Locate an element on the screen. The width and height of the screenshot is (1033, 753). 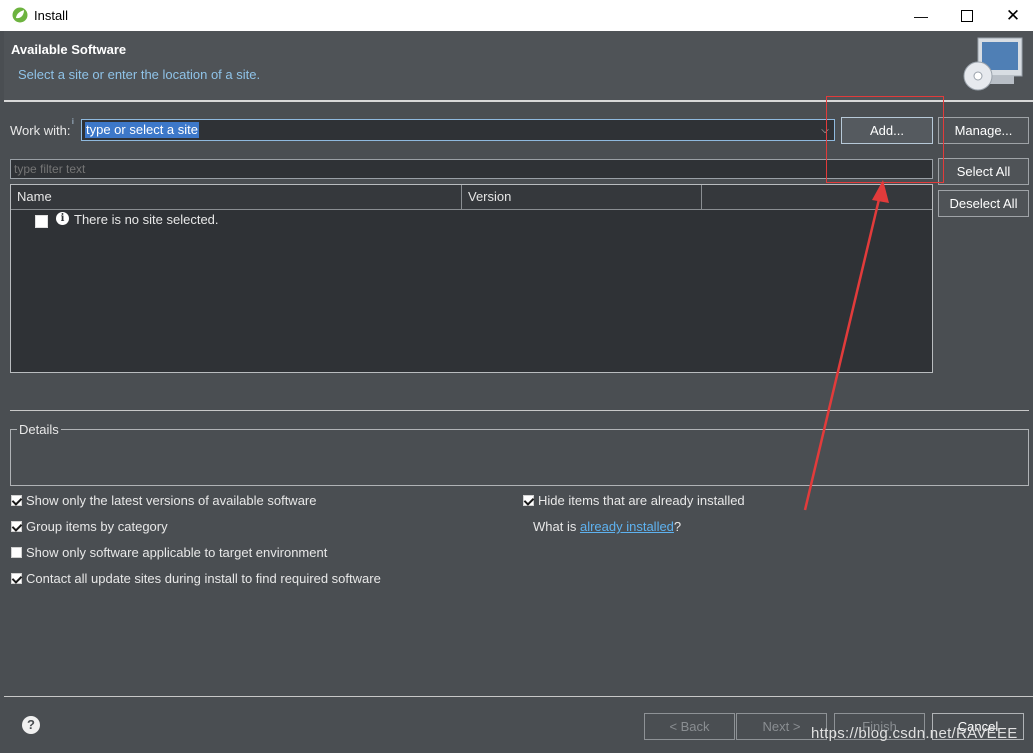
window-title: Install is located at coordinates (51, 15).